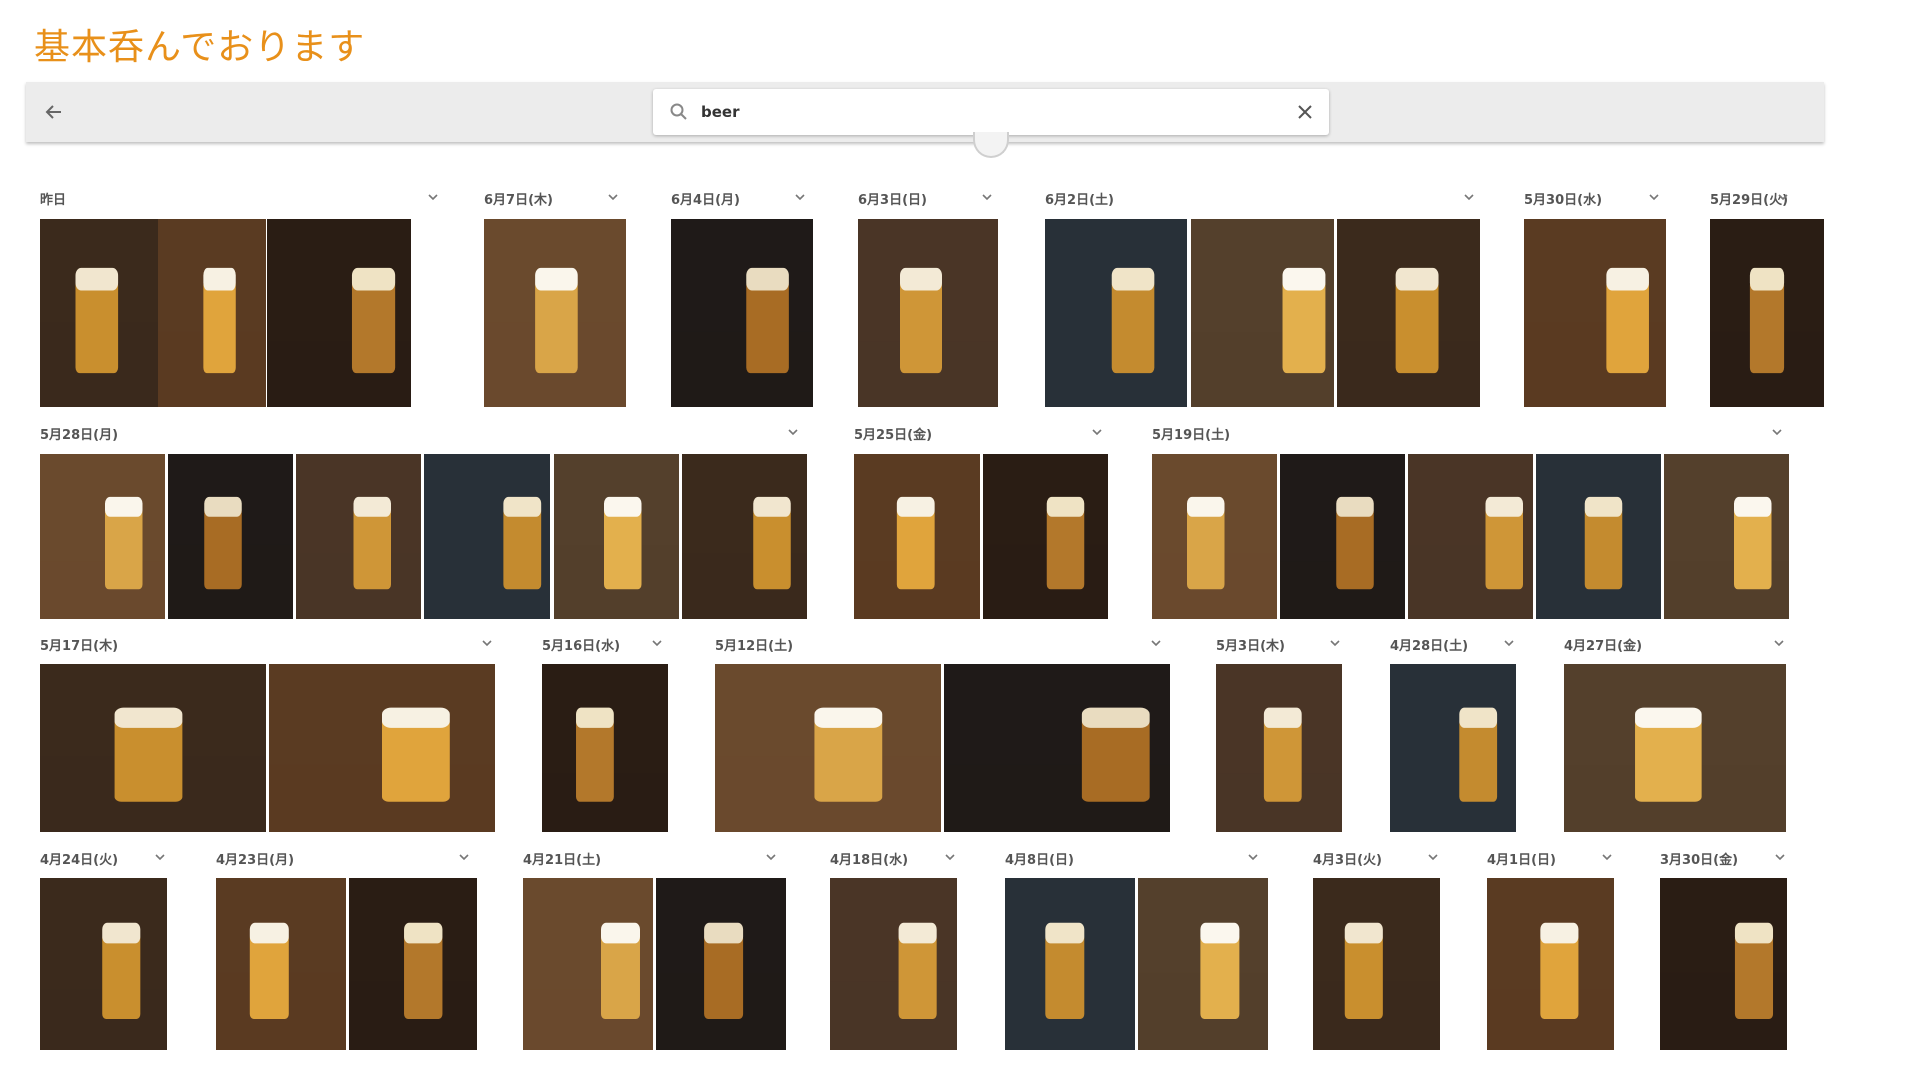  What do you see at coordinates (1305, 112) in the screenshot?
I see `clear-search-button` at bounding box center [1305, 112].